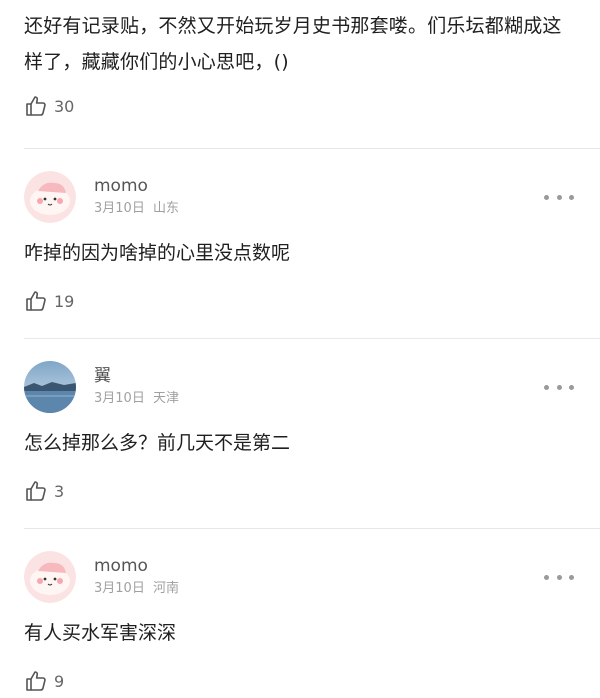  What do you see at coordinates (59, 681) in the screenshot?
I see `like-count: 9` at bounding box center [59, 681].